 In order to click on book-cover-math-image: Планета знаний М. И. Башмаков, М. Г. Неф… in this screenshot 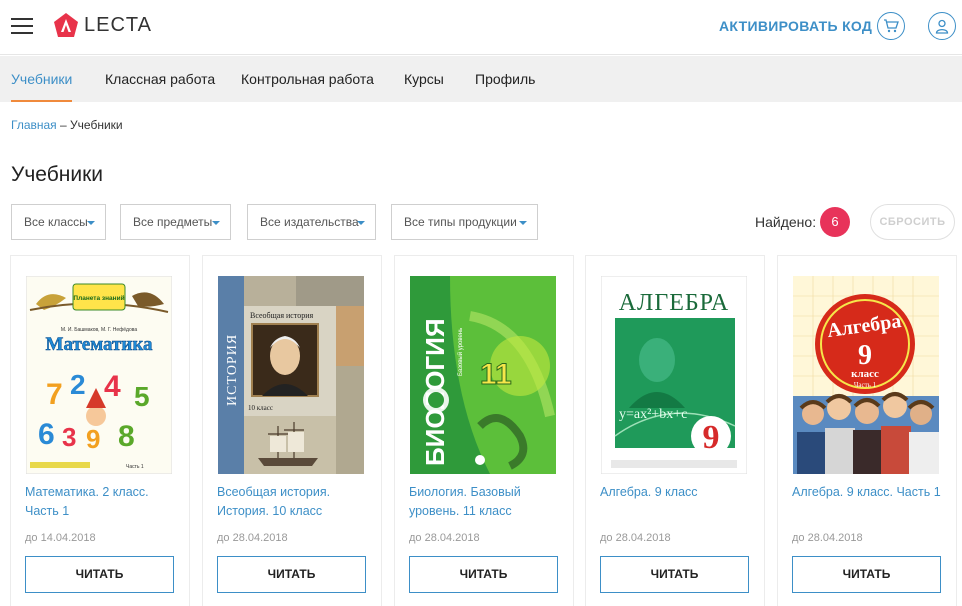, I will do `click(99, 375)`.